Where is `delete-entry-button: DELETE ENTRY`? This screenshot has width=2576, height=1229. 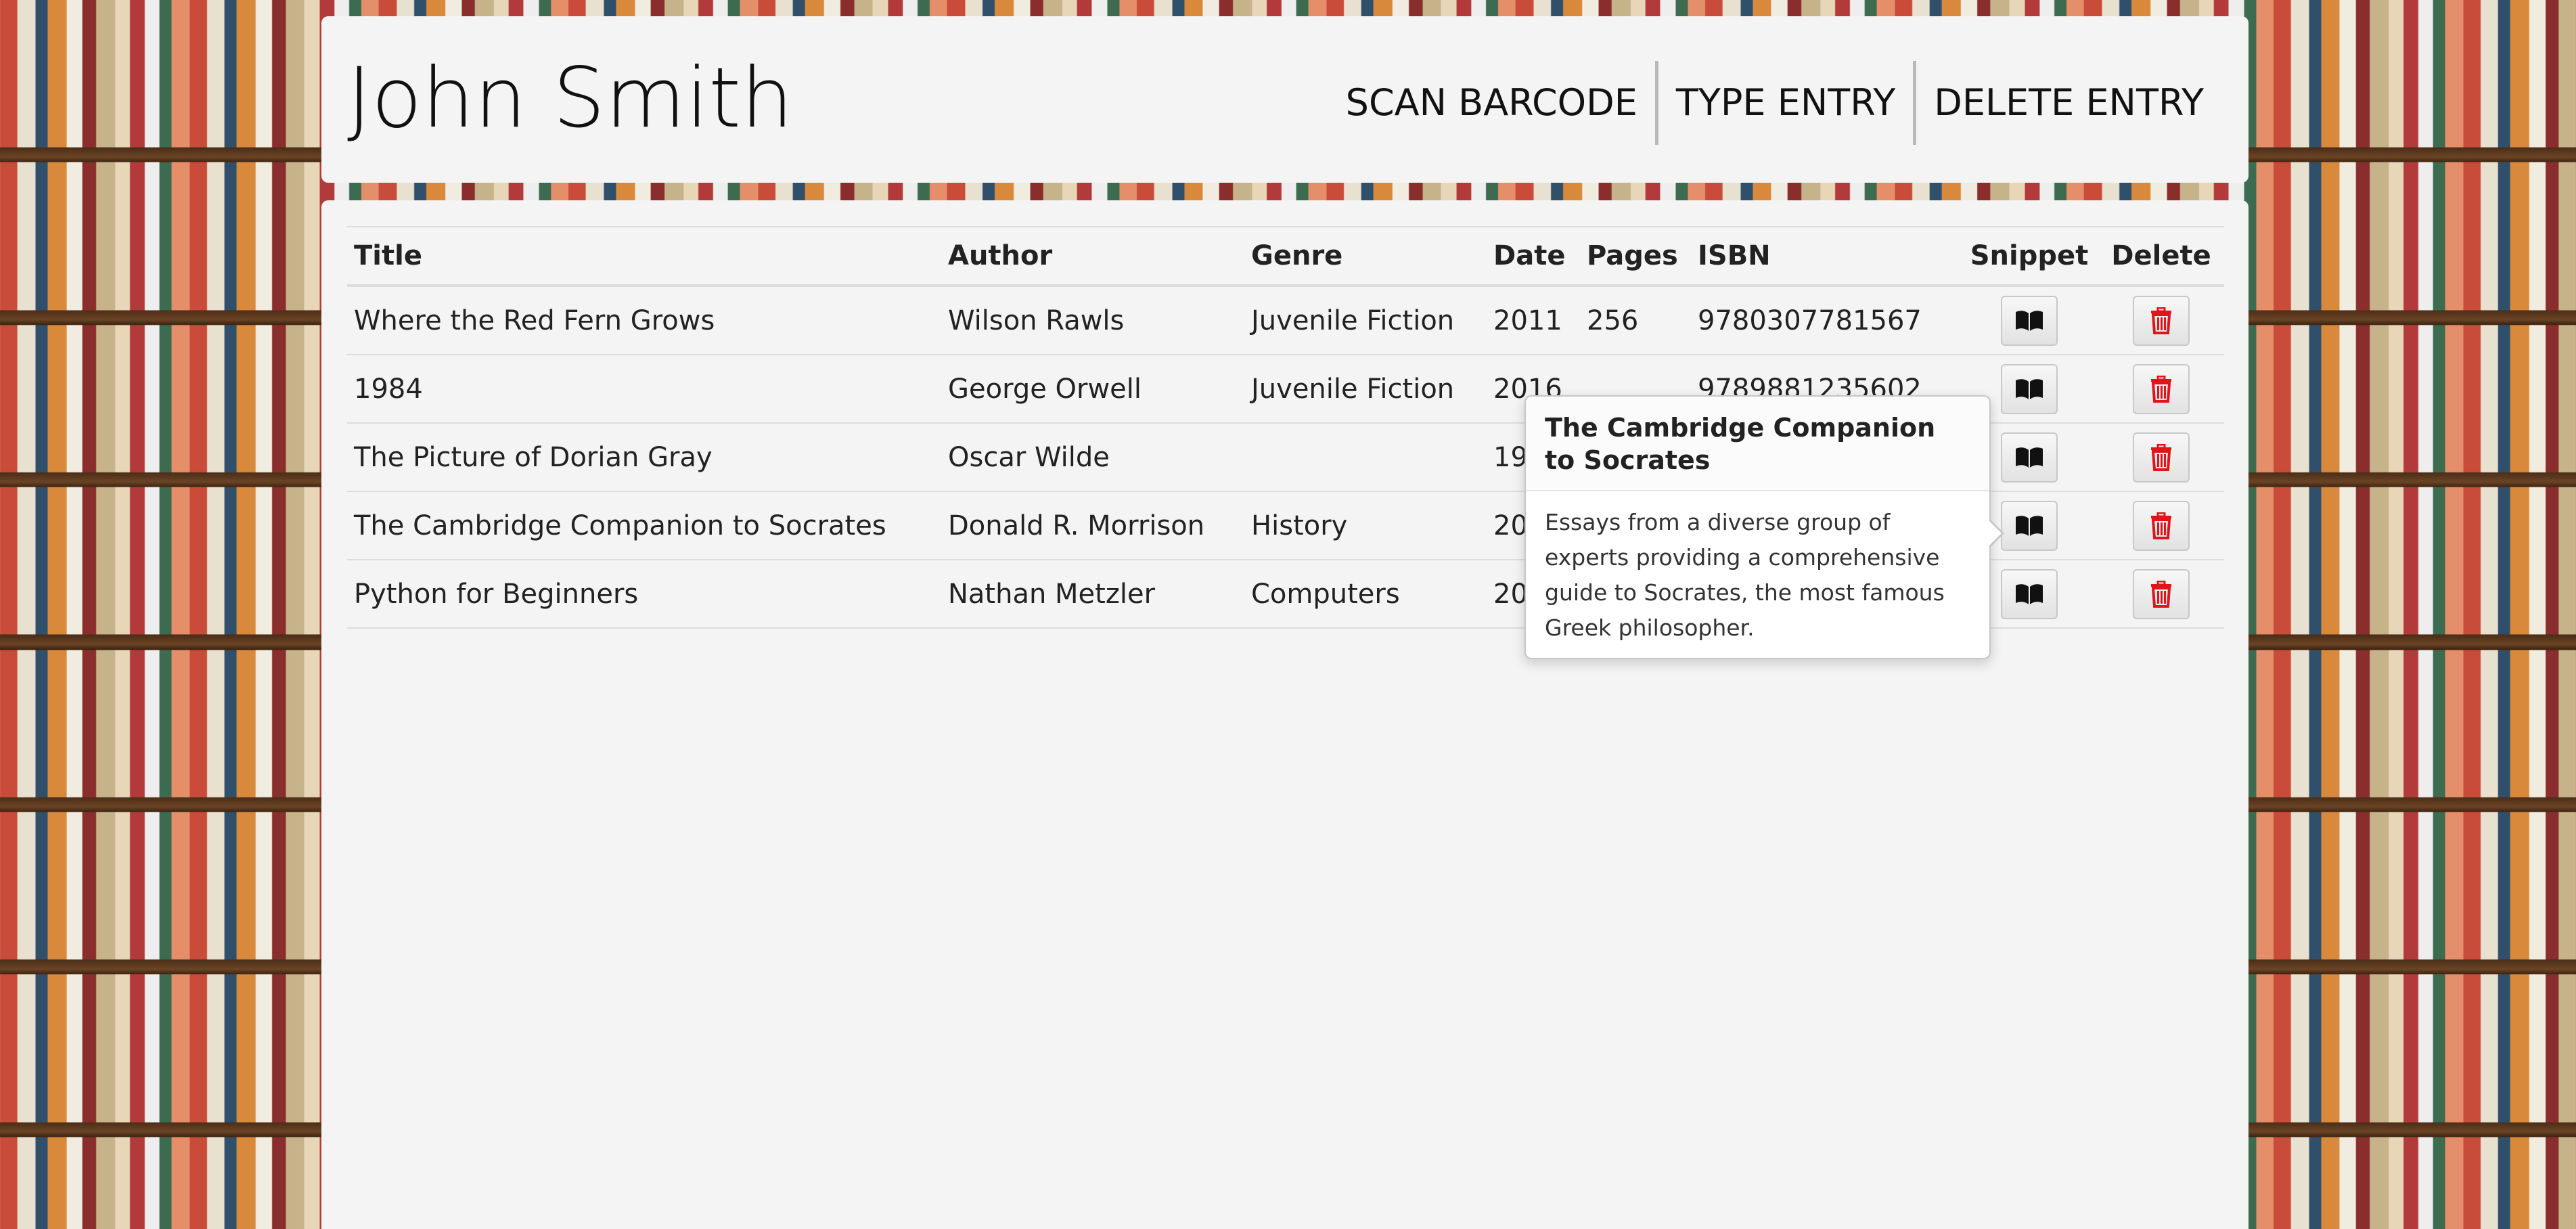 delete-entry-button: DELETE ENTRY is located at coordinates (2068, 103).